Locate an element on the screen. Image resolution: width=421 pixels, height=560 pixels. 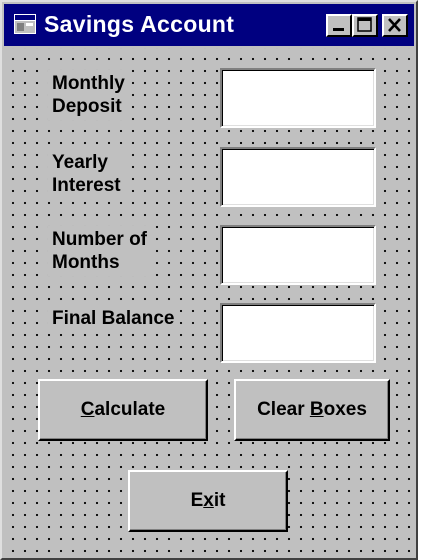
calculate-button: Calculate is located at coordinates (123, 410).